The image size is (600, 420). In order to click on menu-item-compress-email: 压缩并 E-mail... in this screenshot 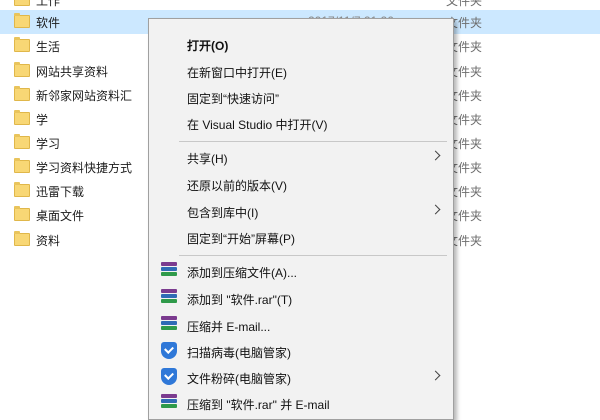, I will do `click(301, 325)`.